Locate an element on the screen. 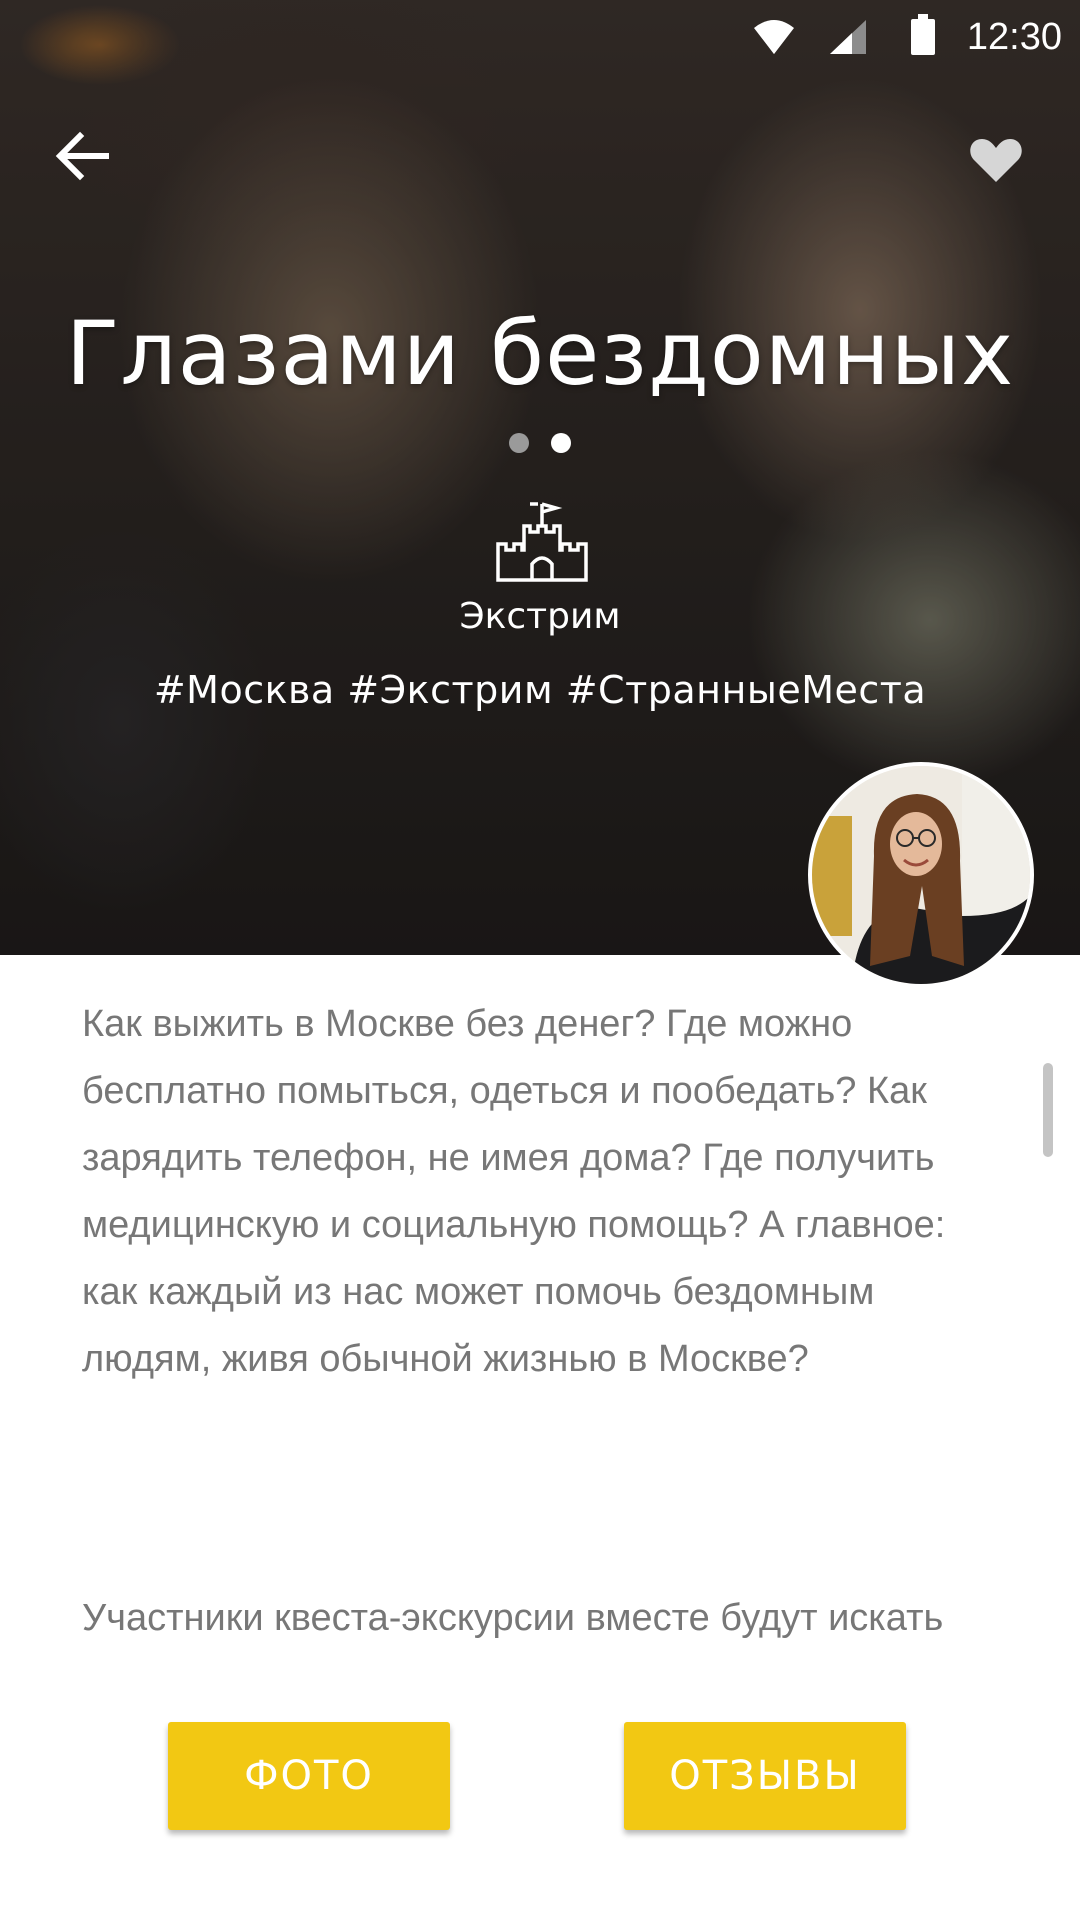 The width and height of the screenshot is (1080, 1920). hashtags: #Москва #Экстрим #СтранныеМеста is located at coordinates (540, 690).